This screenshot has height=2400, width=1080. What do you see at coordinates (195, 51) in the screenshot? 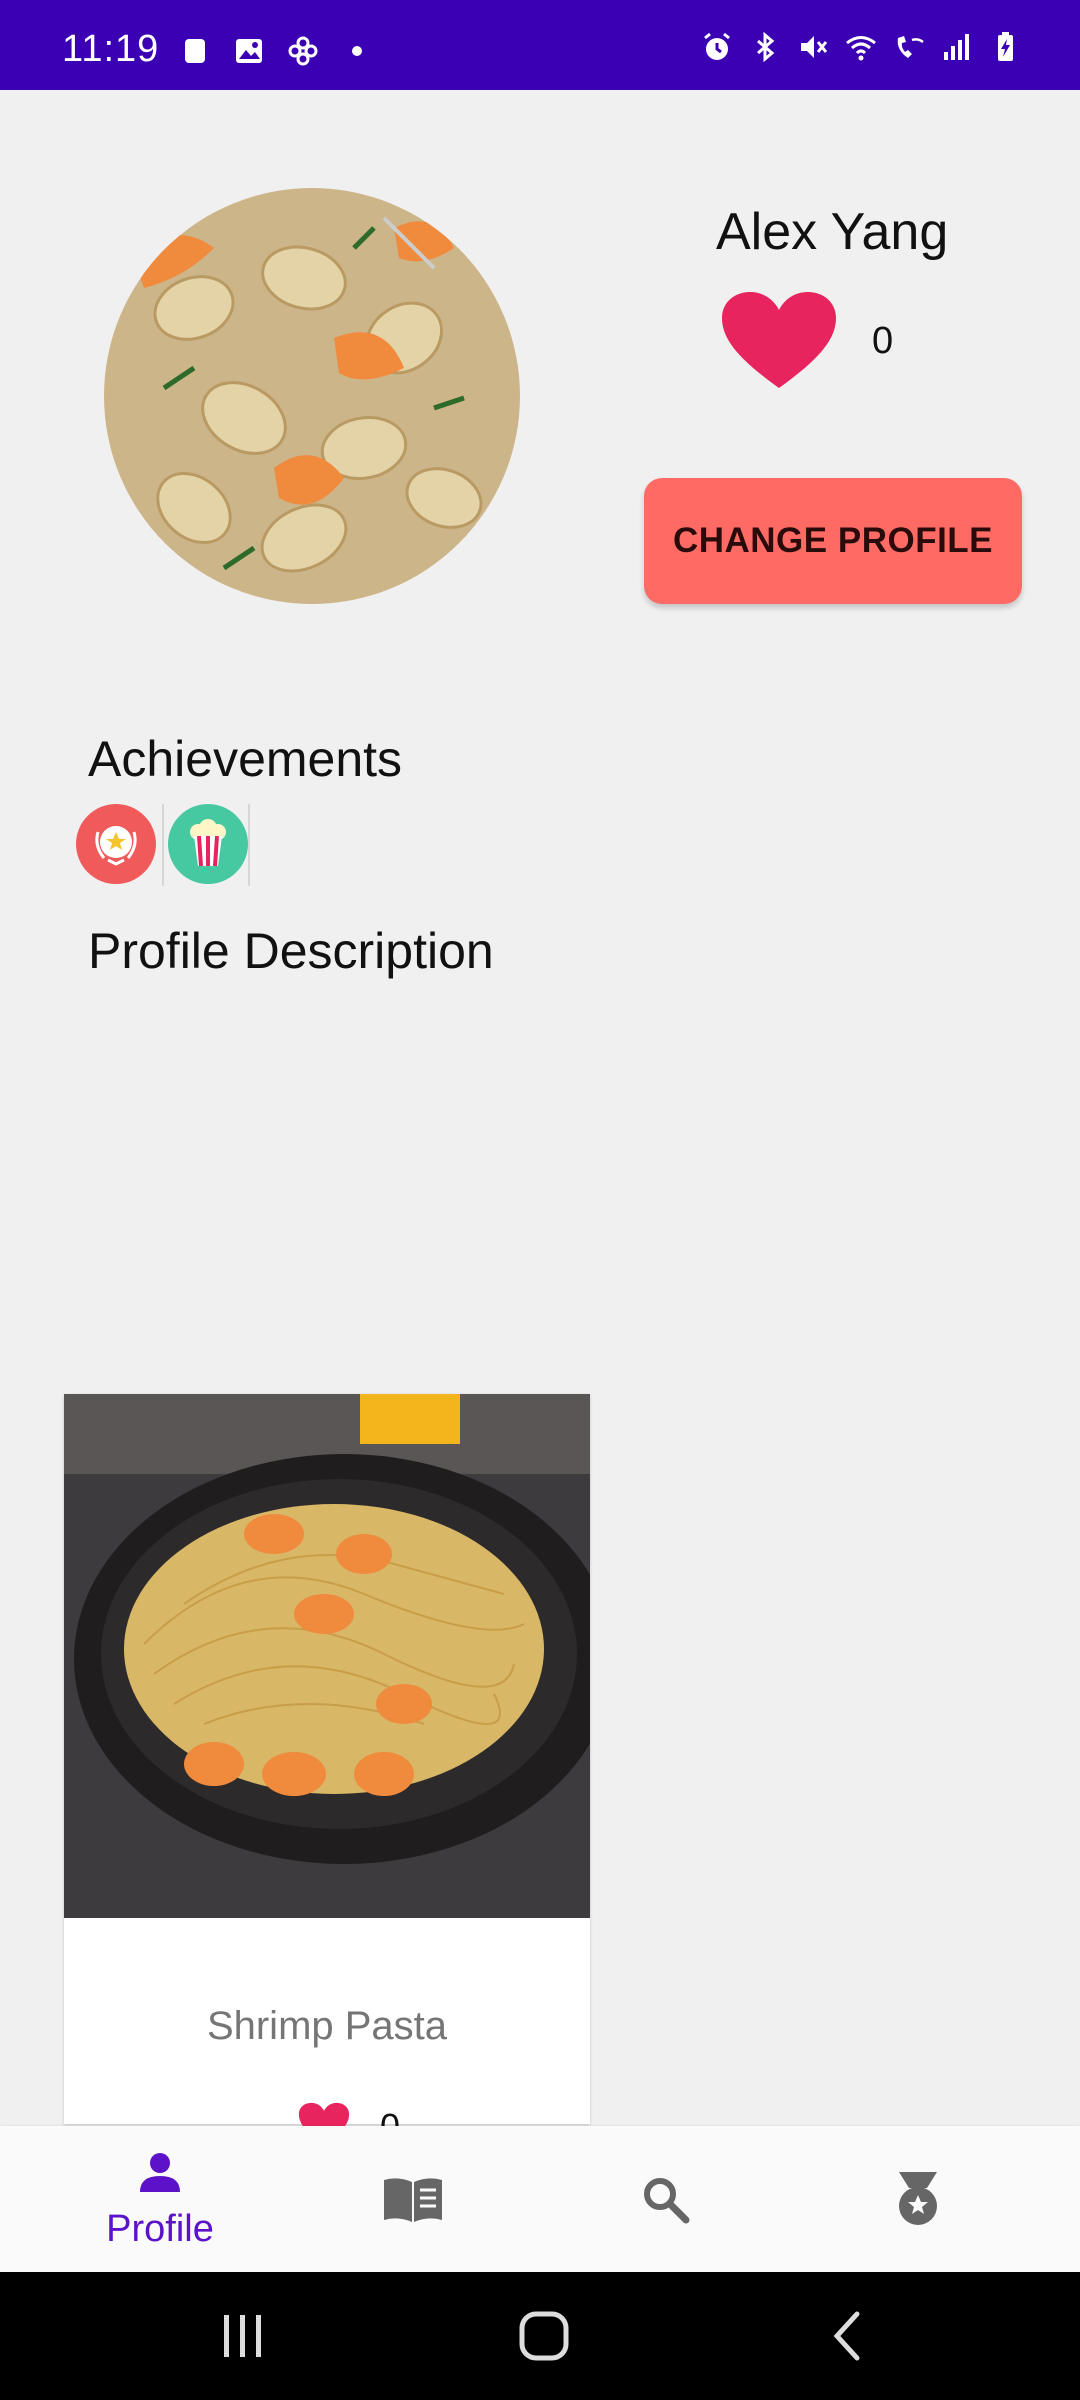
I see `square-notification-icon` at bounding box center [195, 51].